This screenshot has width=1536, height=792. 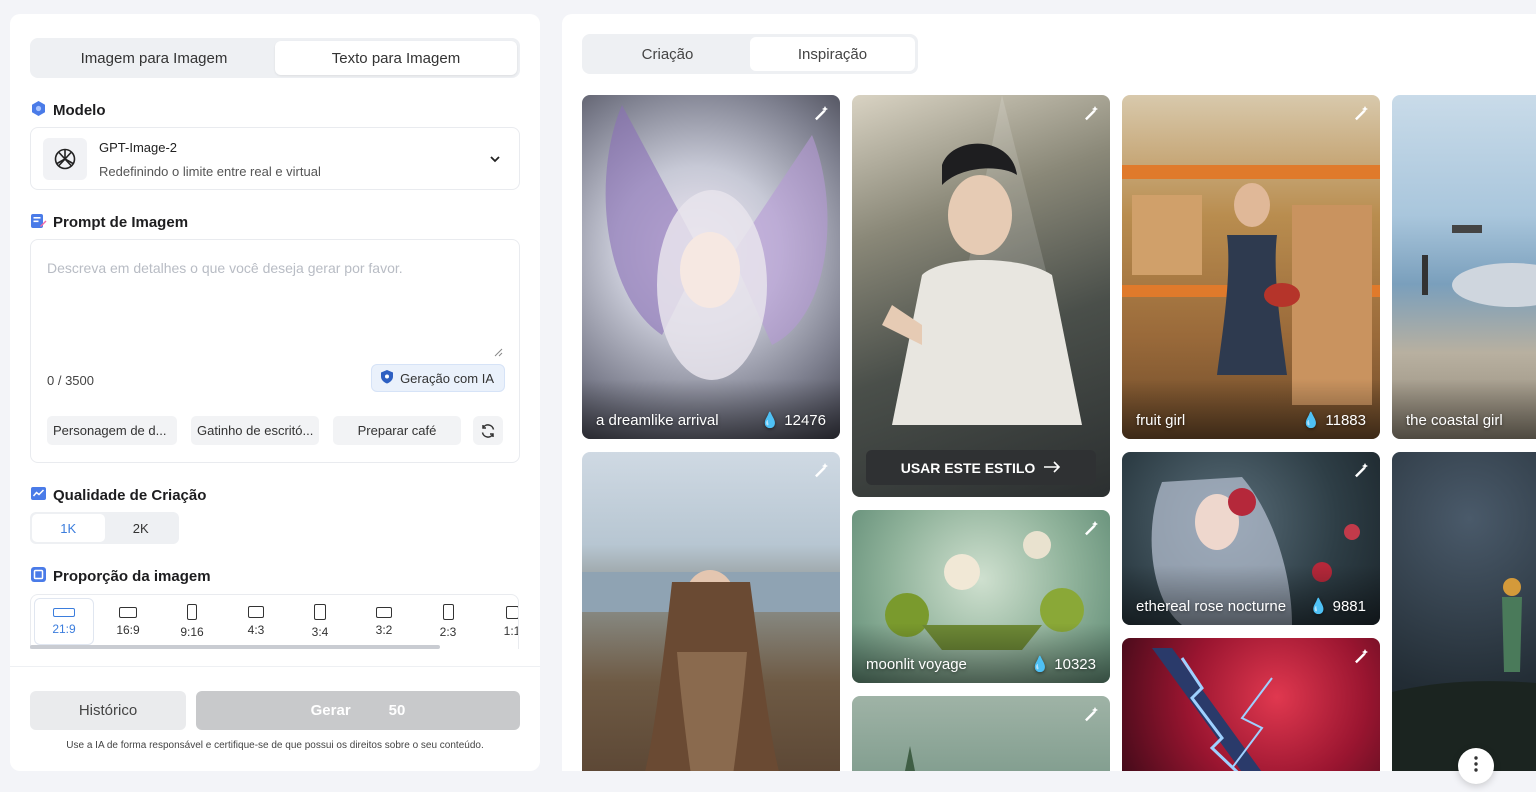 I want to click on card-artwork-little-prince, so click(x=1464, y=674).